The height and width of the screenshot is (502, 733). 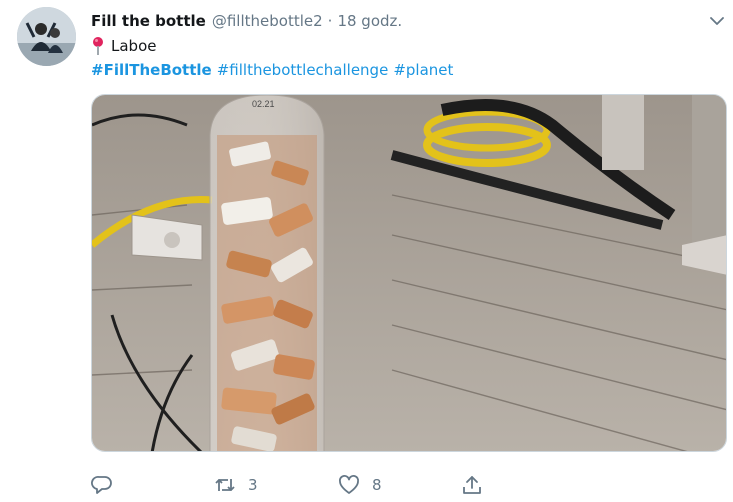 What do you see at coordinates (267, 21) in the screenshot?
I see `user-handle: @fillthebottle2` at bounding box center [267, 21].